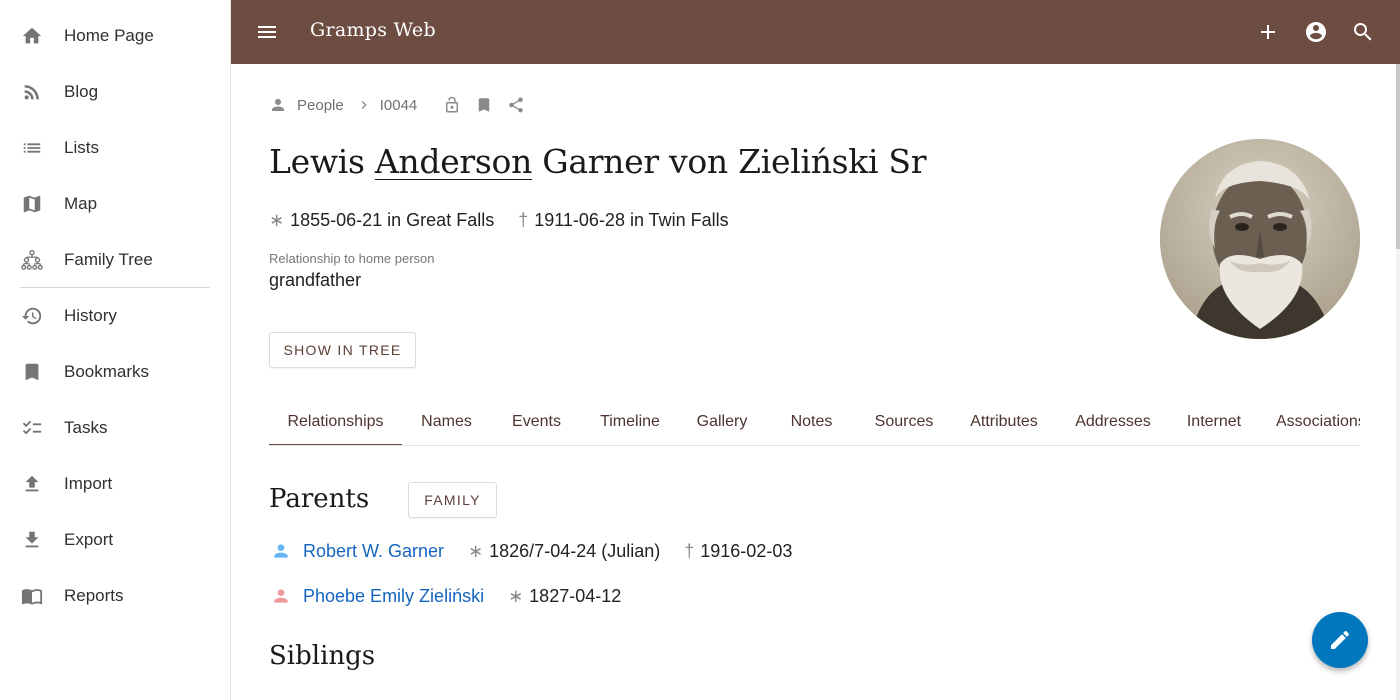 This screenshot has height=700, width=1400. Describe the element at coordinates (630, 422) in the screenshot. I see `tab-timeline: Timeline` at that location.